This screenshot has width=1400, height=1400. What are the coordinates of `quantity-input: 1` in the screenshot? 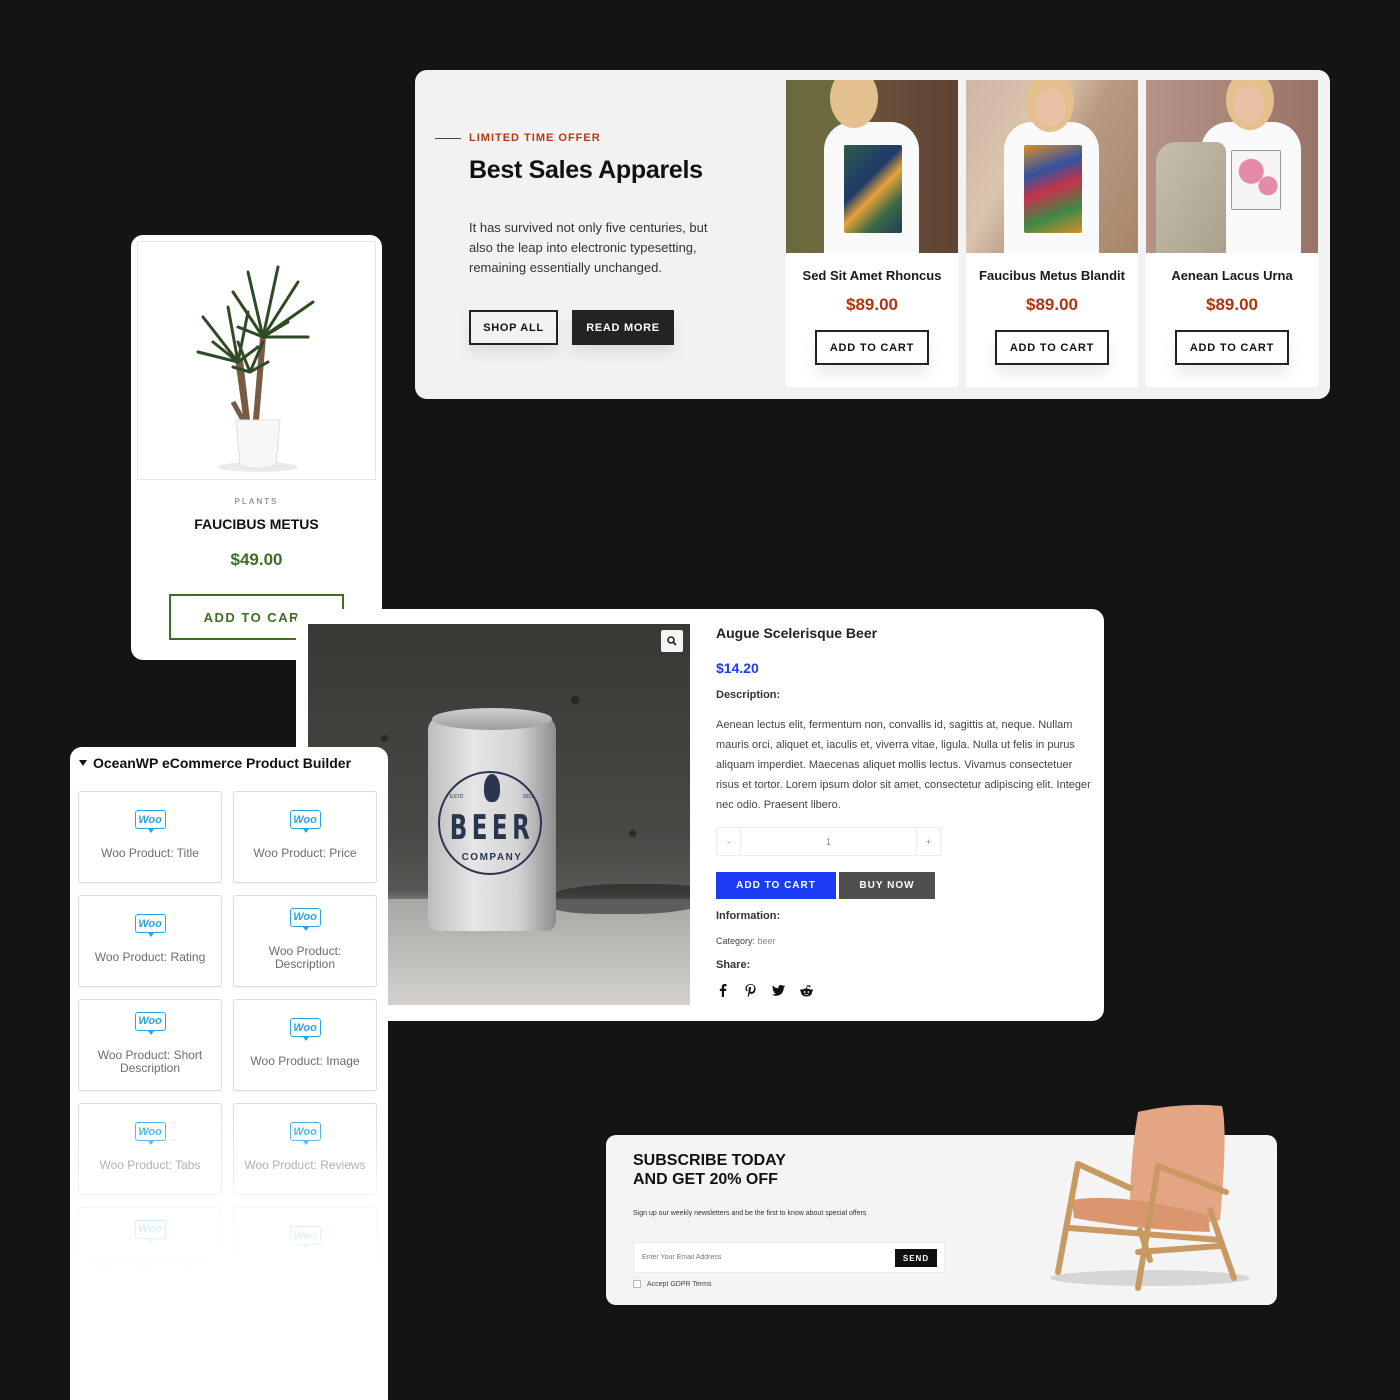 It's located at (828, 841).